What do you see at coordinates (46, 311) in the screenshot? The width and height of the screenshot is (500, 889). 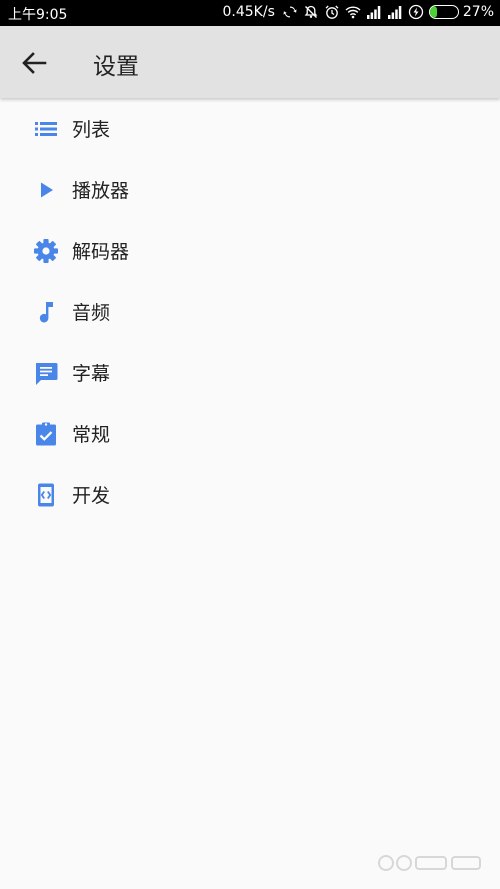 I see `music-note-icon` at bounding box center [46, 311].